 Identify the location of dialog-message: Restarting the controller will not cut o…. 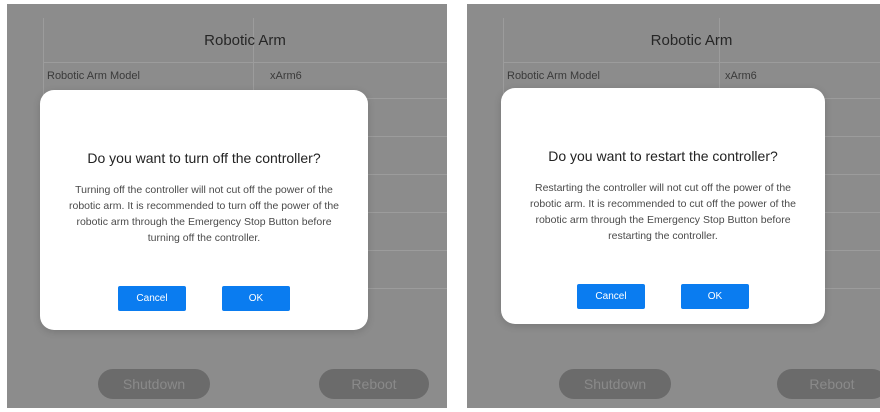
(663, 212).